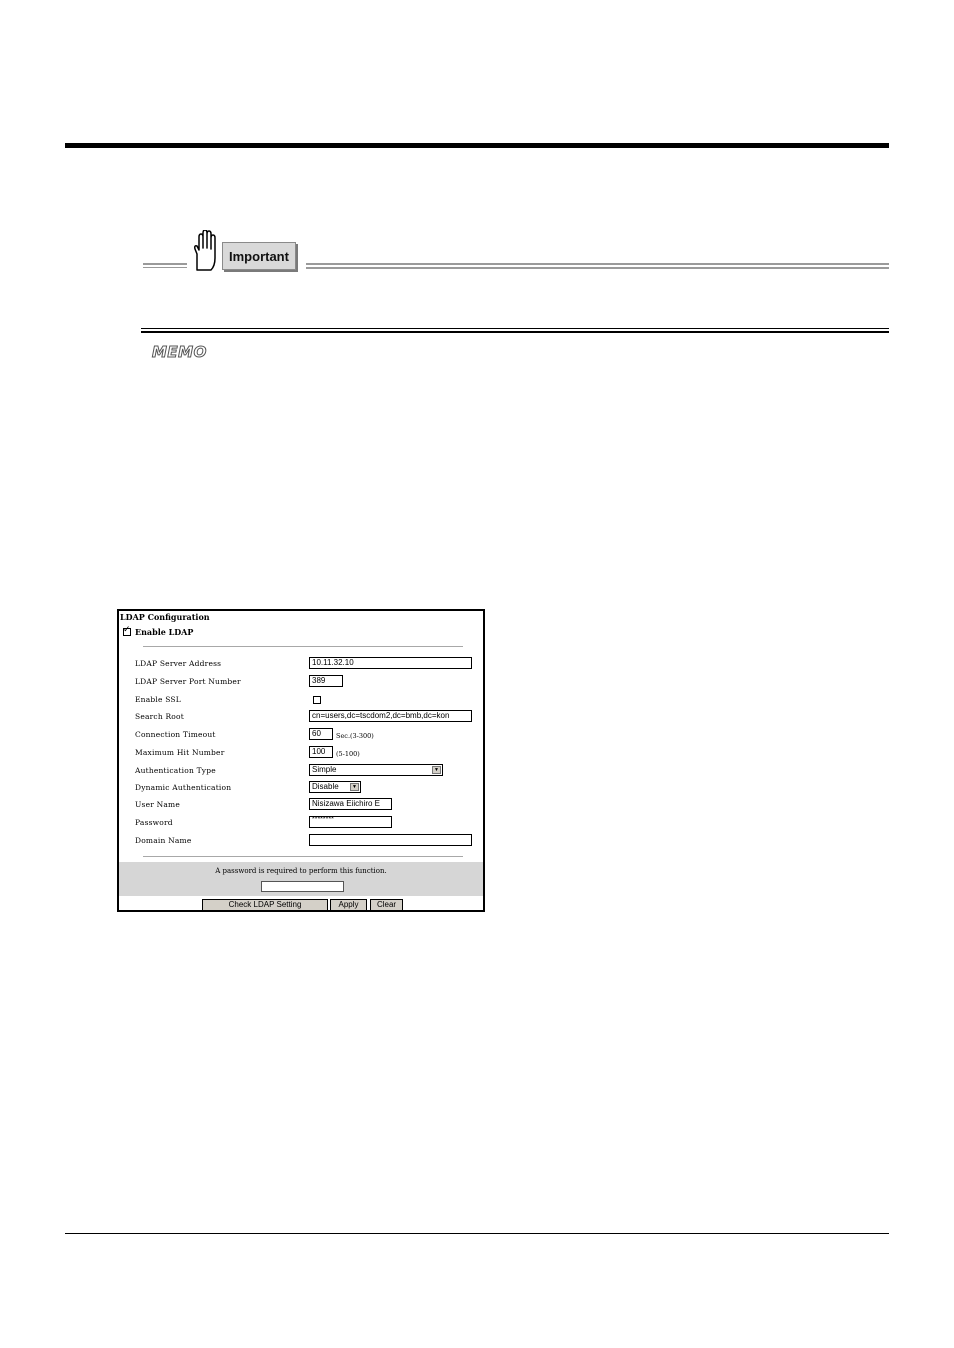 The width and height of the screenshot is (954, 1348). What do you see at coordinates (157, 804) in the screenshot?
I see `user-name-label: User Name` at bounding box center [157, 804].